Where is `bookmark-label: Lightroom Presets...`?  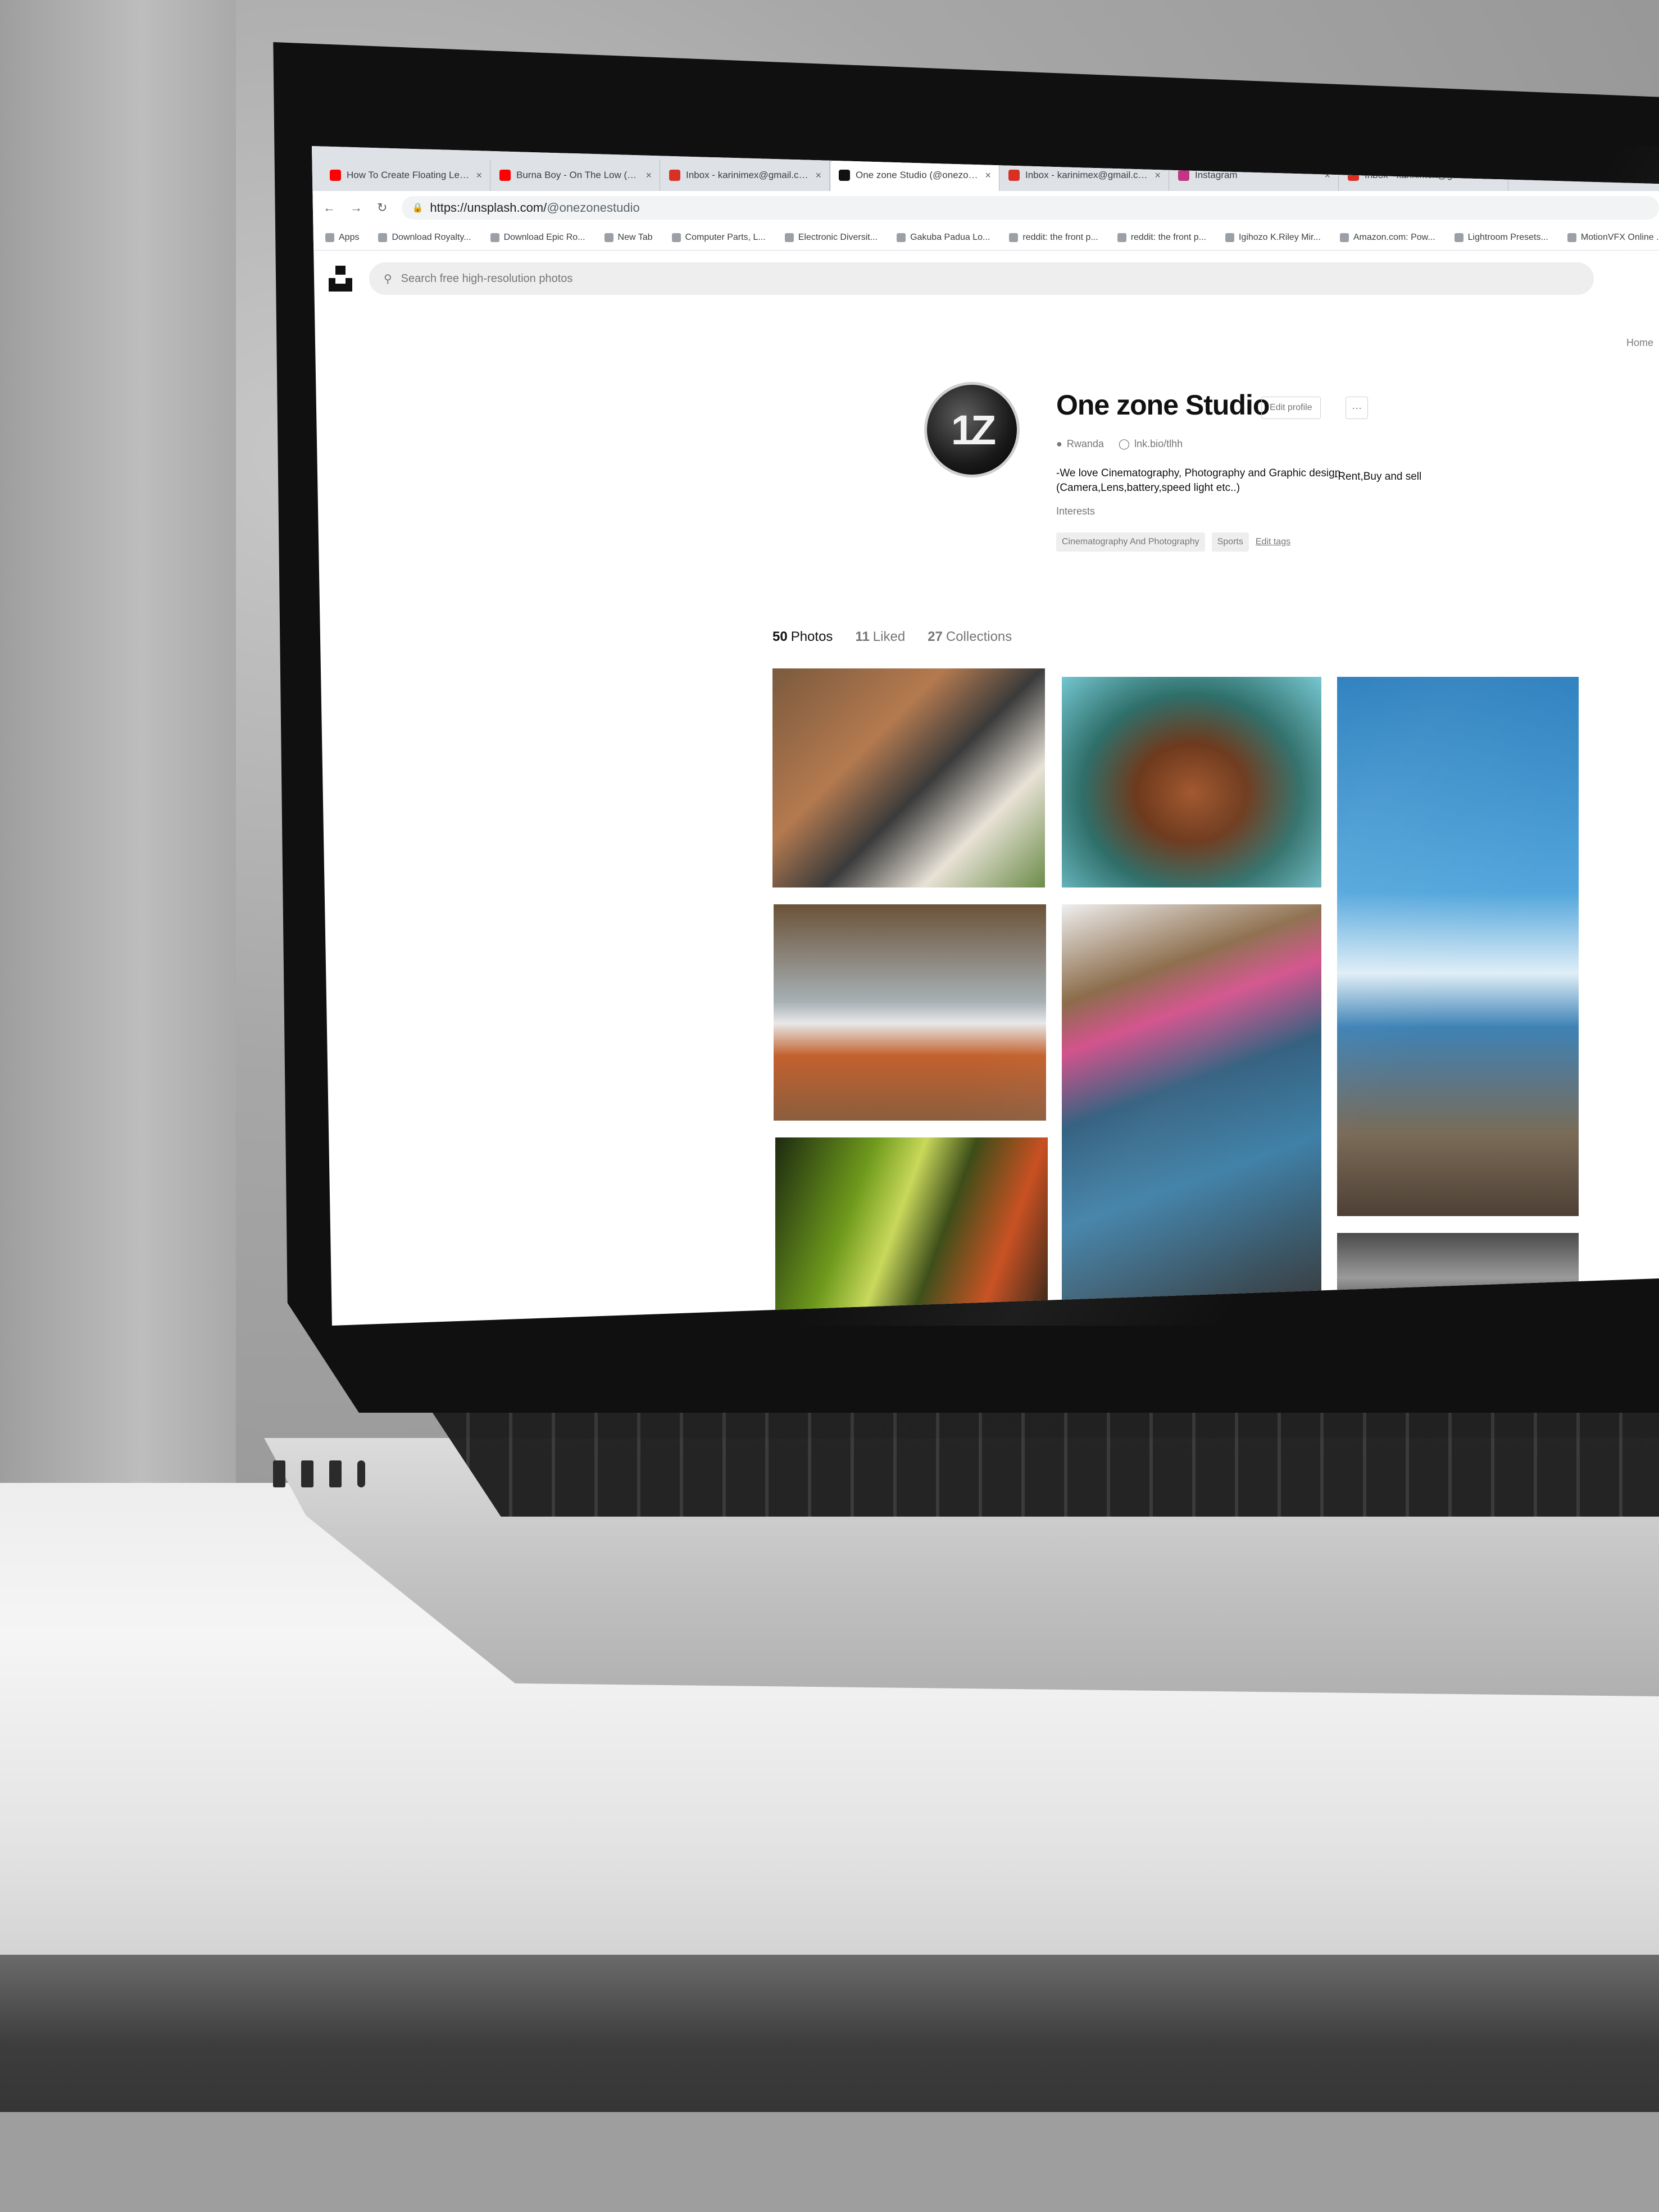
bookmark-label: Lightroom Presets... is located at coordinates (1507, 237).